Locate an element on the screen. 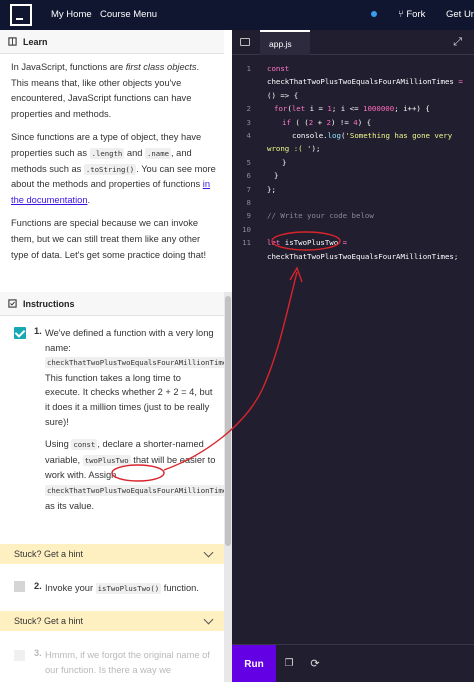 The height and width of the screenshot is (682, 474). hint-toggle-1: Stuck? Get a hint is located at coordinates (112, 554).